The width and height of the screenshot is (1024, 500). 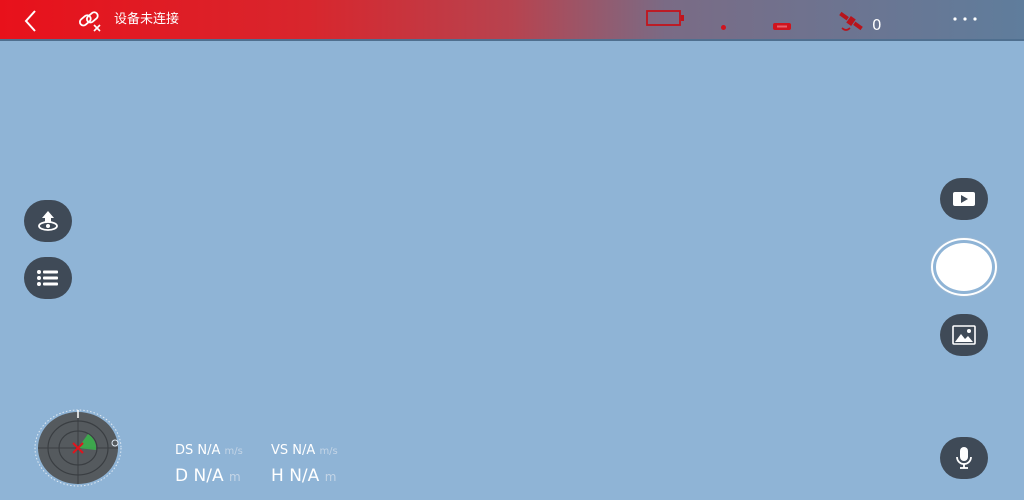 I want to click on link-broken-icon, so click(x=90, y=21).